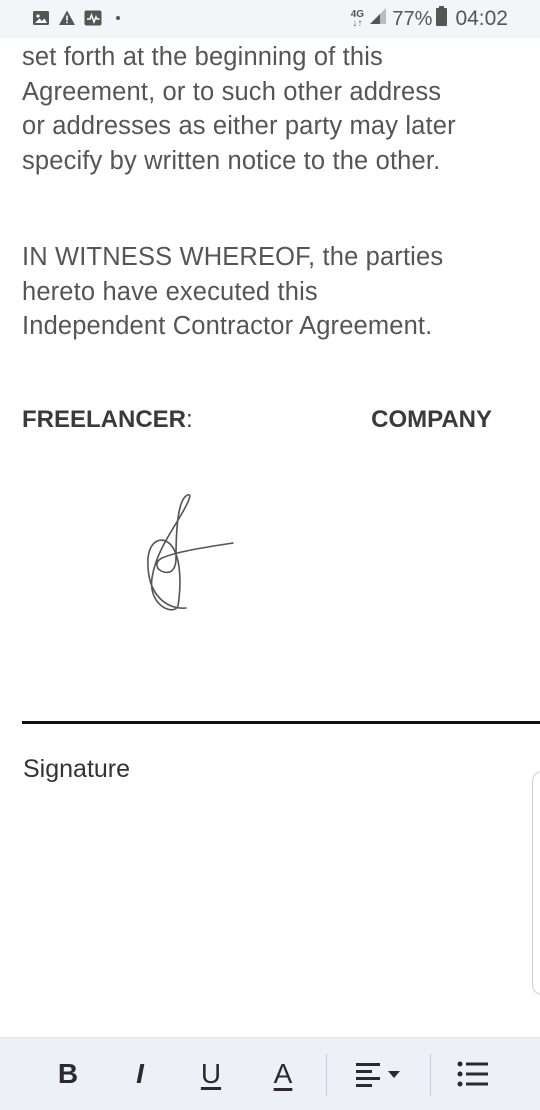 The width and height of the screenshot is (540, 1110). I want to click on align-left-icon, so click(378, 1075).